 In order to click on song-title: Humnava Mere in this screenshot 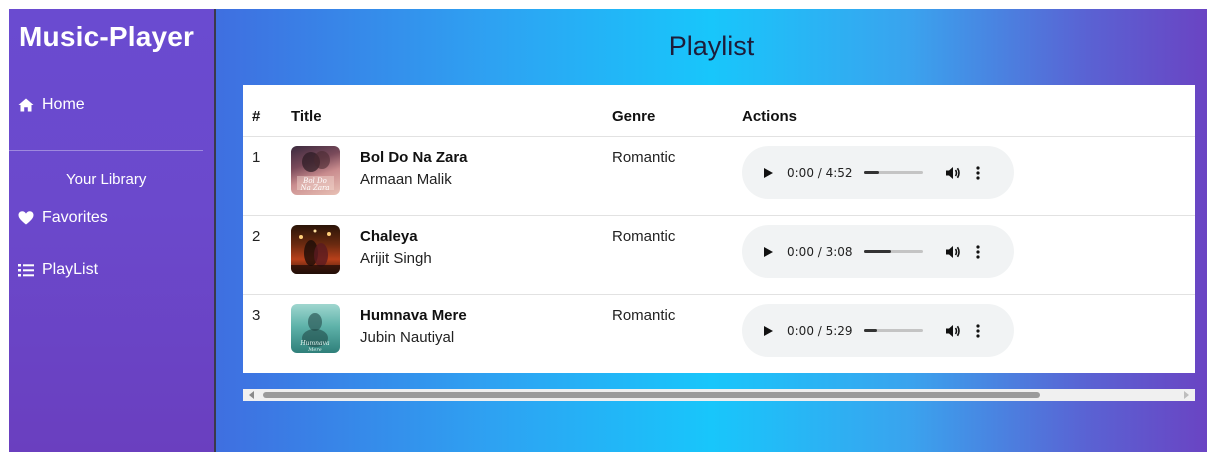, I will do `click(413, 315)`.